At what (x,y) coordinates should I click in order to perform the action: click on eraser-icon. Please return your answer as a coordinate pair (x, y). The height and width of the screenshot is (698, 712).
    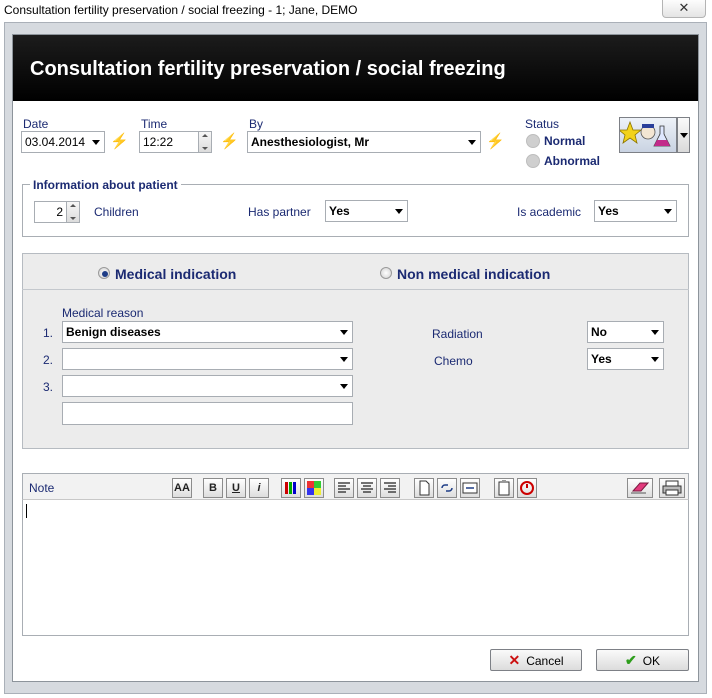
    Looking at the image, I should click on (640, 488).